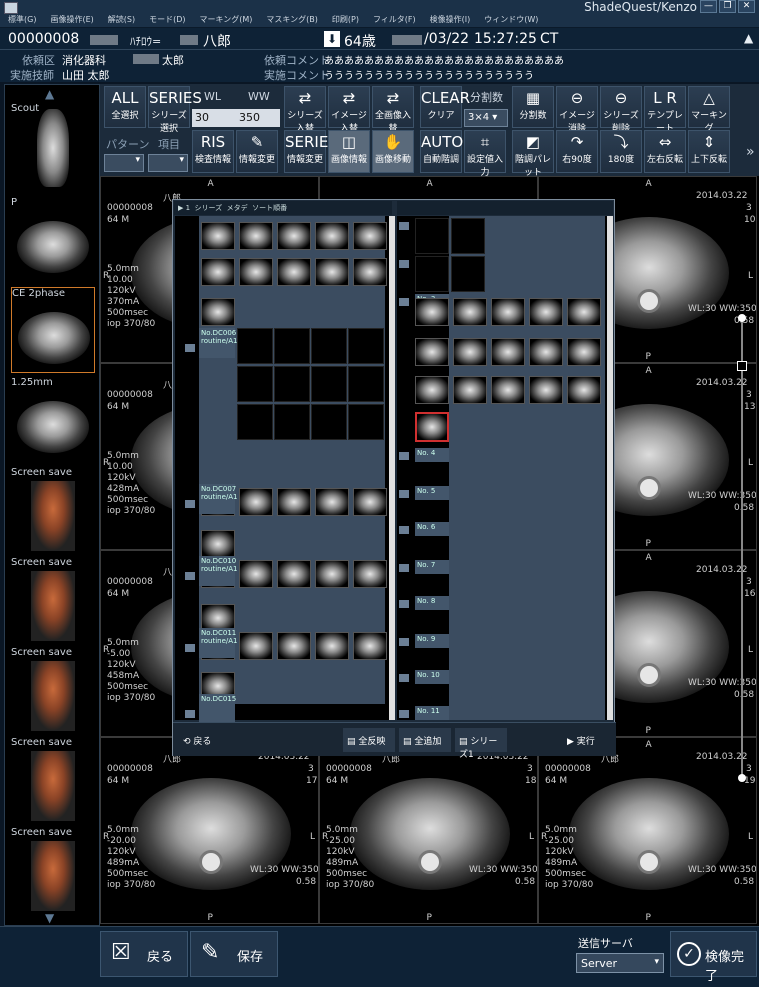 Image resolution: width=759 pixels, height=987 pixels. What do you see at coordinates (175, 110) in the screenshot?
I see `toolbar-button: SERIES シリーズ選択` at bounding box center [175, 110].